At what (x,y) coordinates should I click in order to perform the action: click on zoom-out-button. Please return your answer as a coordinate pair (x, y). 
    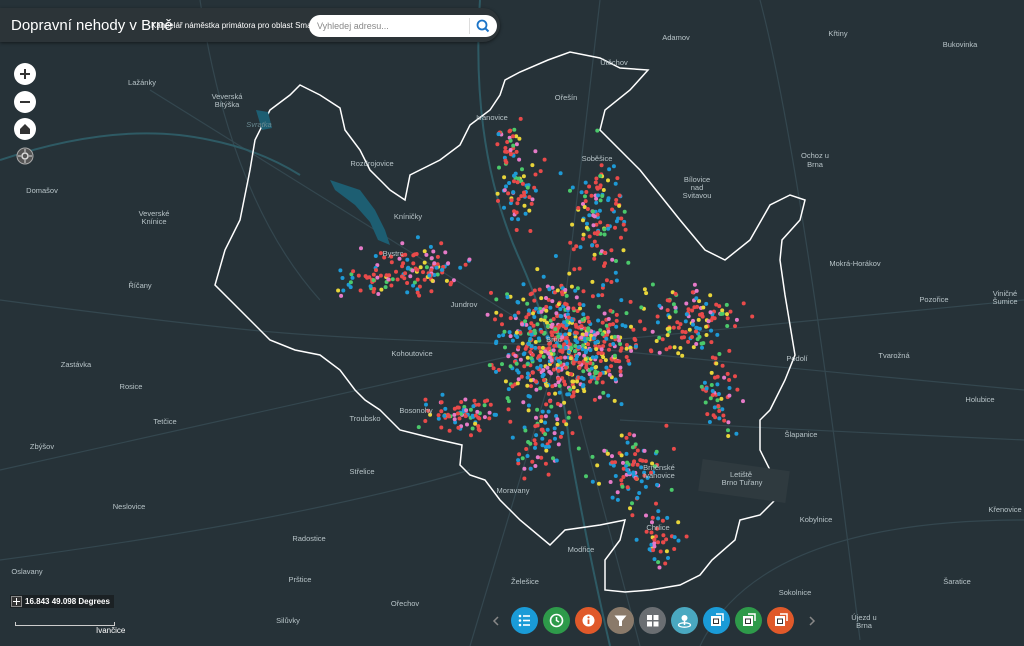
    Looking at the image, I should click on (25, 102).